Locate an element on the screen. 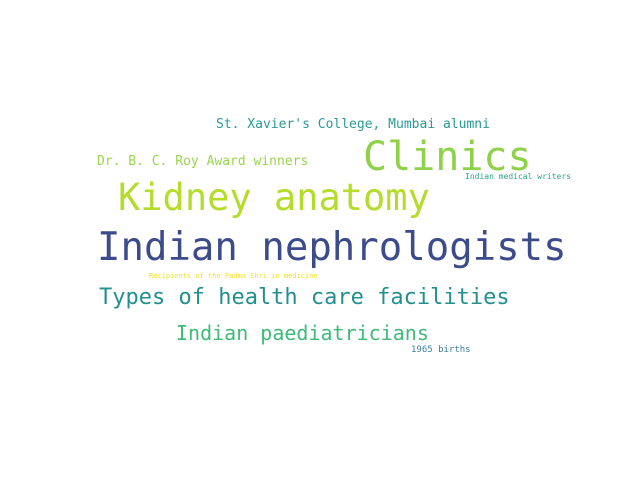 Image resolution: width=640 pixels, height=480 pixels. word-recipients-of-the-padma-shri-in-medicine: Recipients of the Padma Shri in medicine is located at coordinates (233, 276).